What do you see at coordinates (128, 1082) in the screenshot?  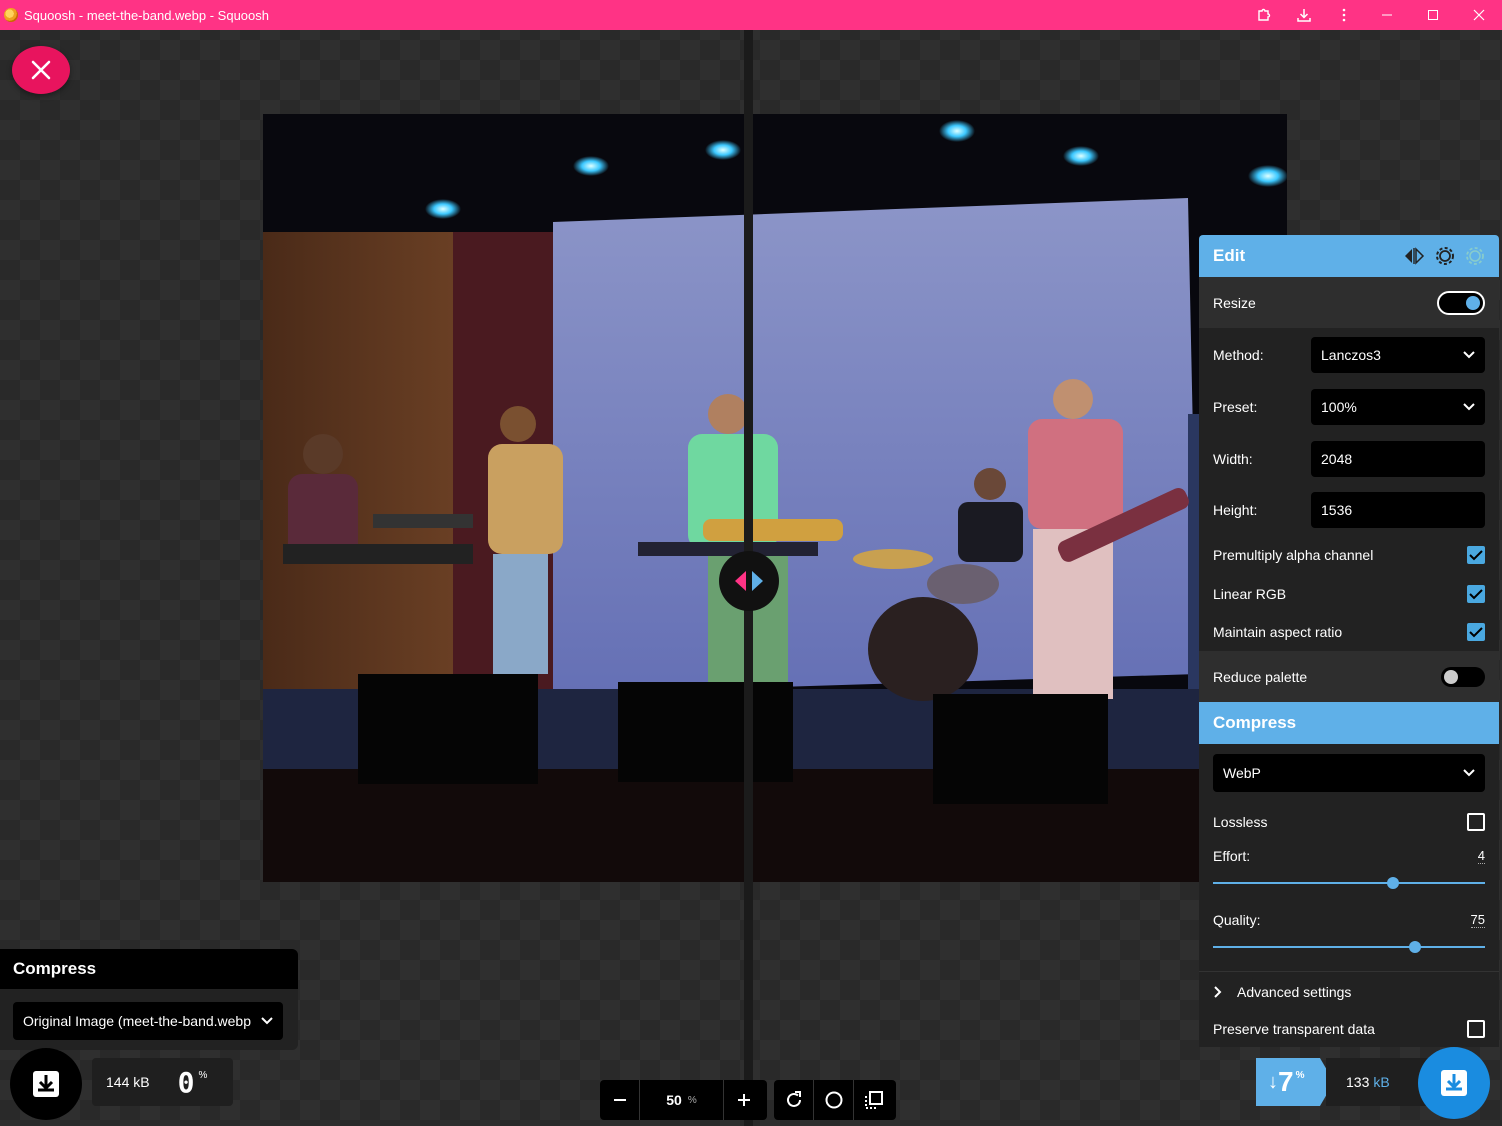 I see `original-size: 144 kB` at bounding box center [128, 1082].